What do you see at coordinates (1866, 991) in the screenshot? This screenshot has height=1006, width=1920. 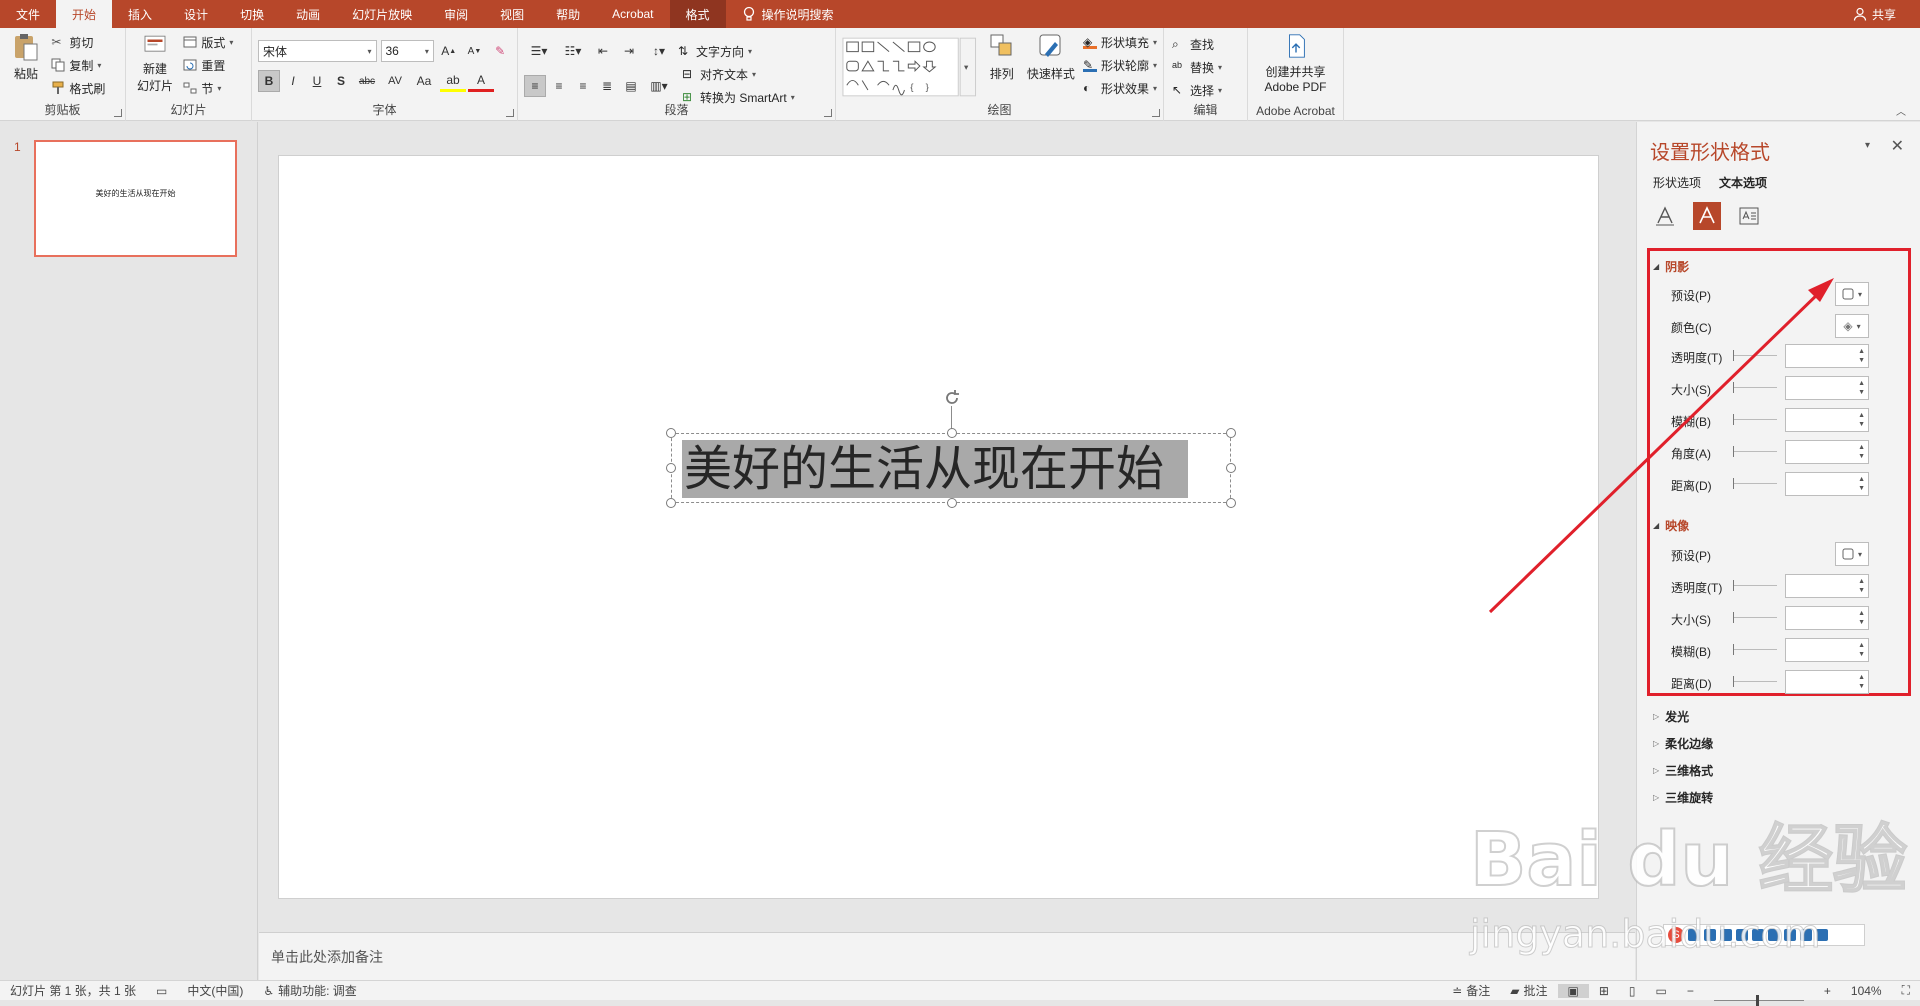 I see `zoom-level: 104%` at bounding box center [1866, 991].